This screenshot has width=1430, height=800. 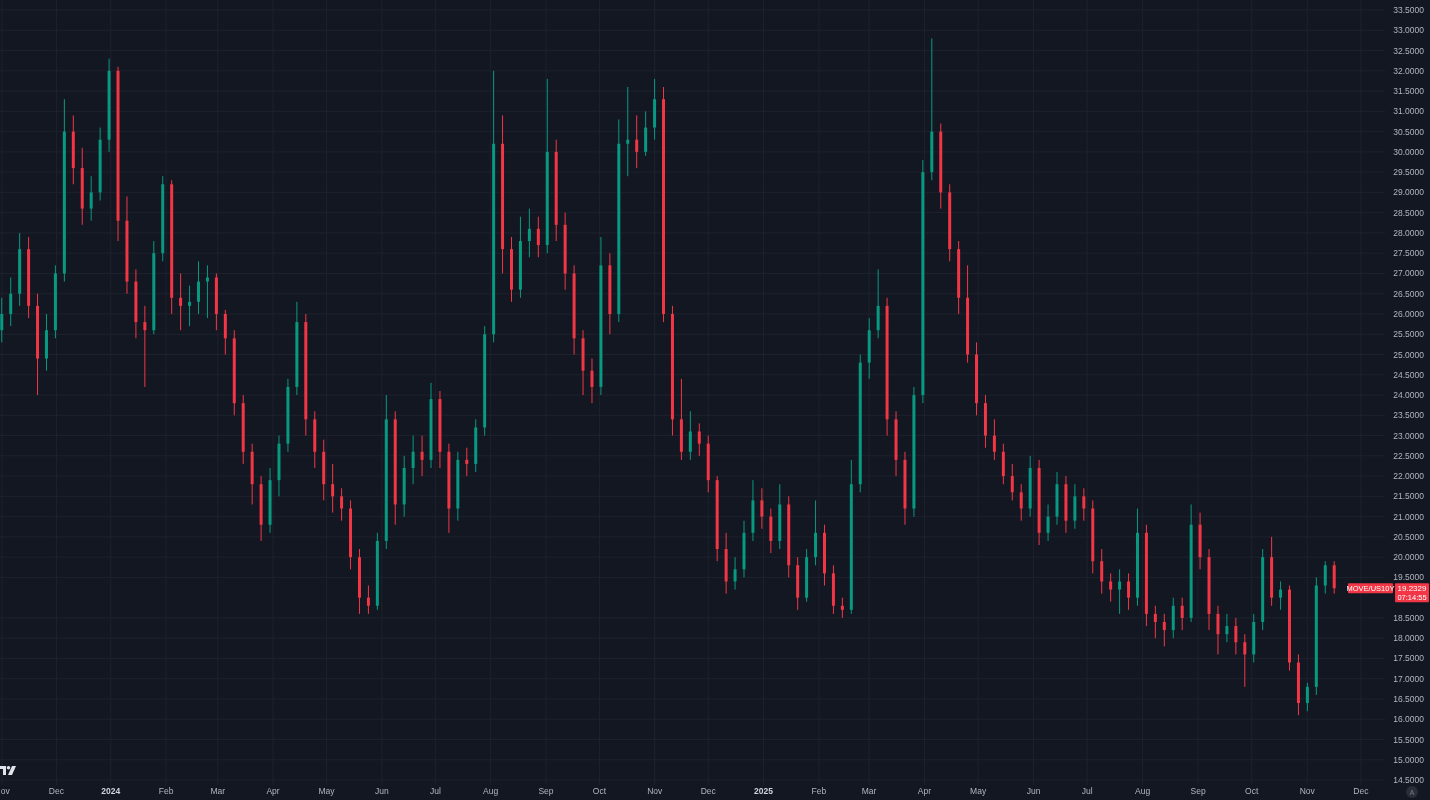 I want to click on price-axis-label: 18.5000, so click(x=1408, y=617).